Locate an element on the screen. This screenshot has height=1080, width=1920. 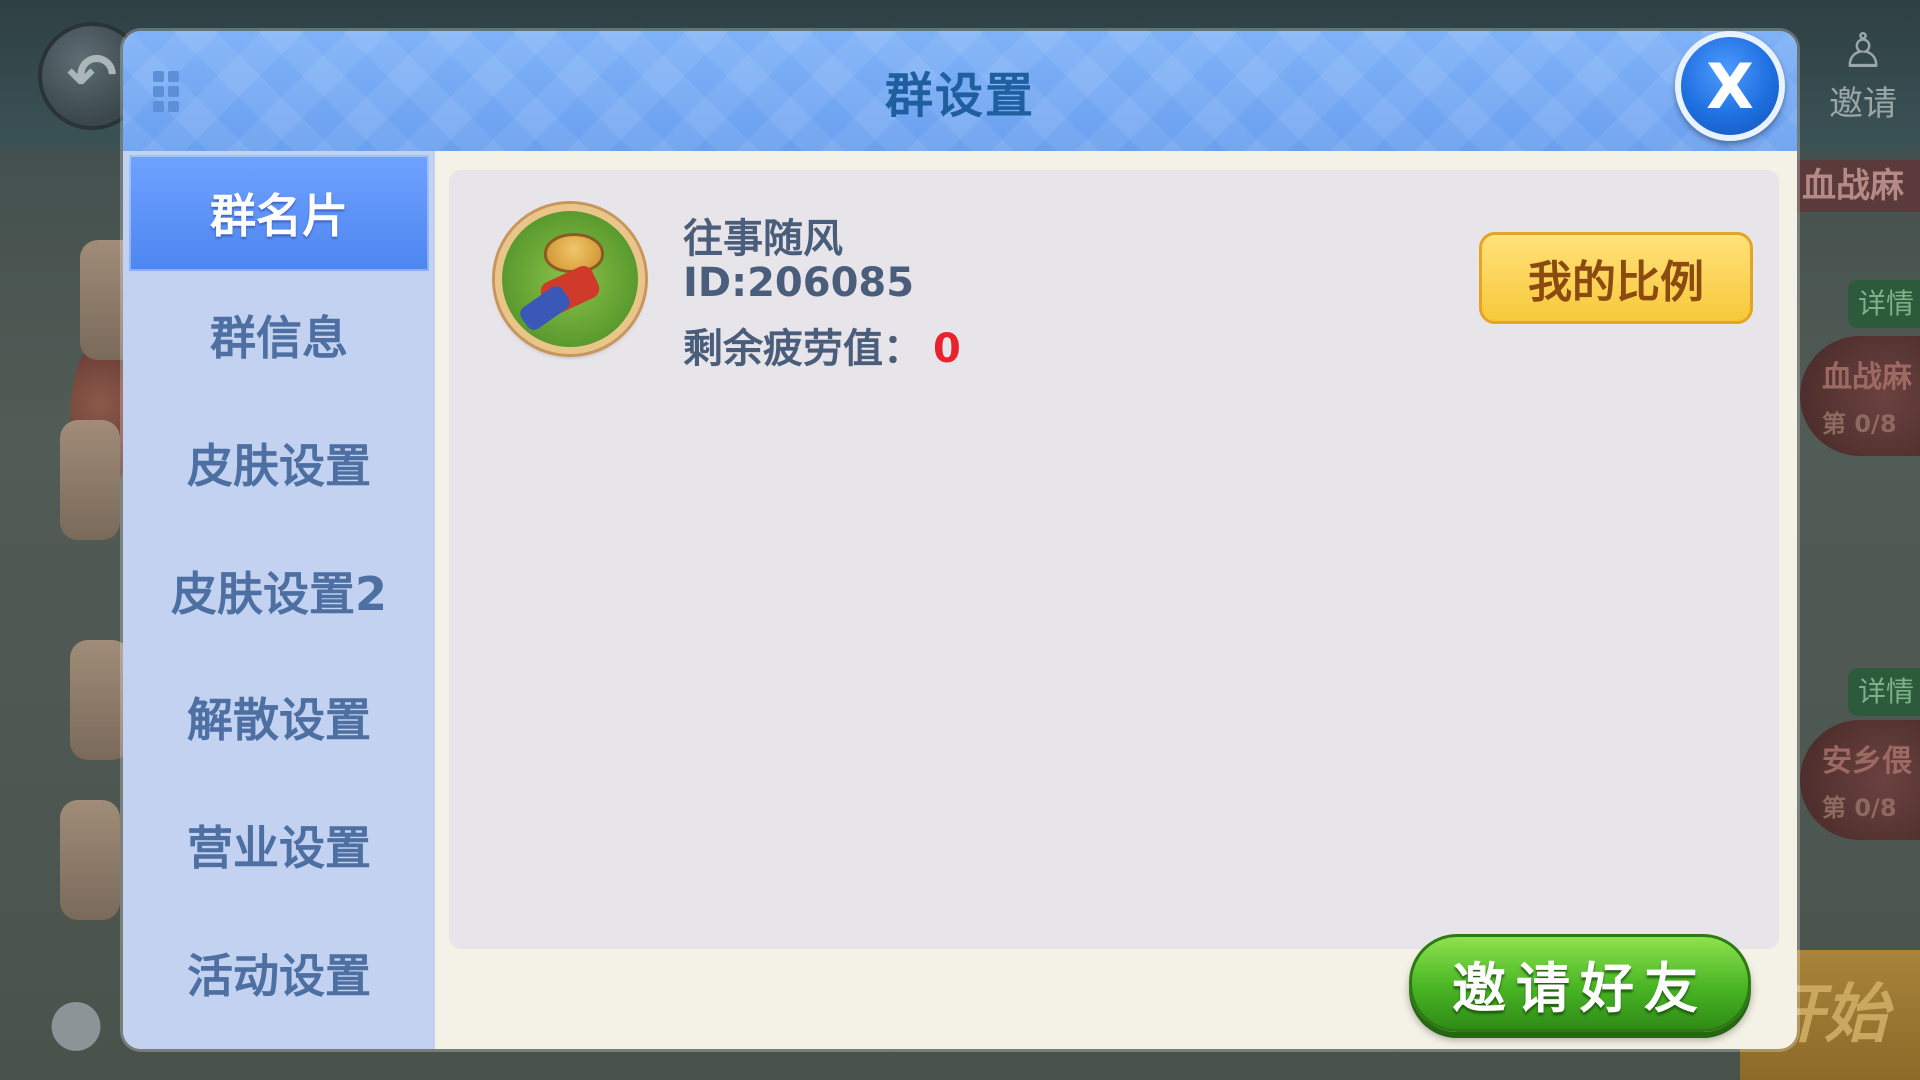
sidebar-item-group-info: 群信息 is located at coordinates (279, 335).